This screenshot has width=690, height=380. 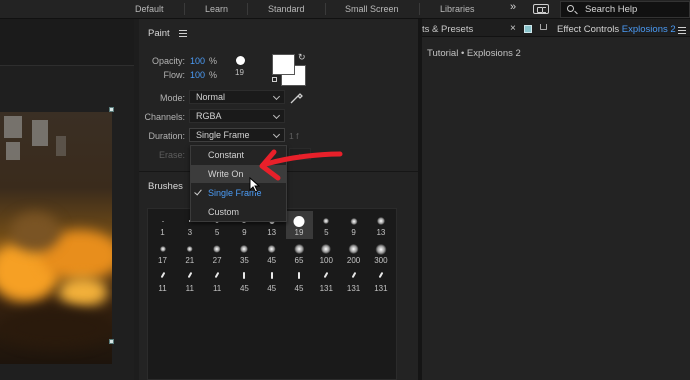 I want to click on duration-dropdown-value: Single Frame, so click(x=223, y=135).